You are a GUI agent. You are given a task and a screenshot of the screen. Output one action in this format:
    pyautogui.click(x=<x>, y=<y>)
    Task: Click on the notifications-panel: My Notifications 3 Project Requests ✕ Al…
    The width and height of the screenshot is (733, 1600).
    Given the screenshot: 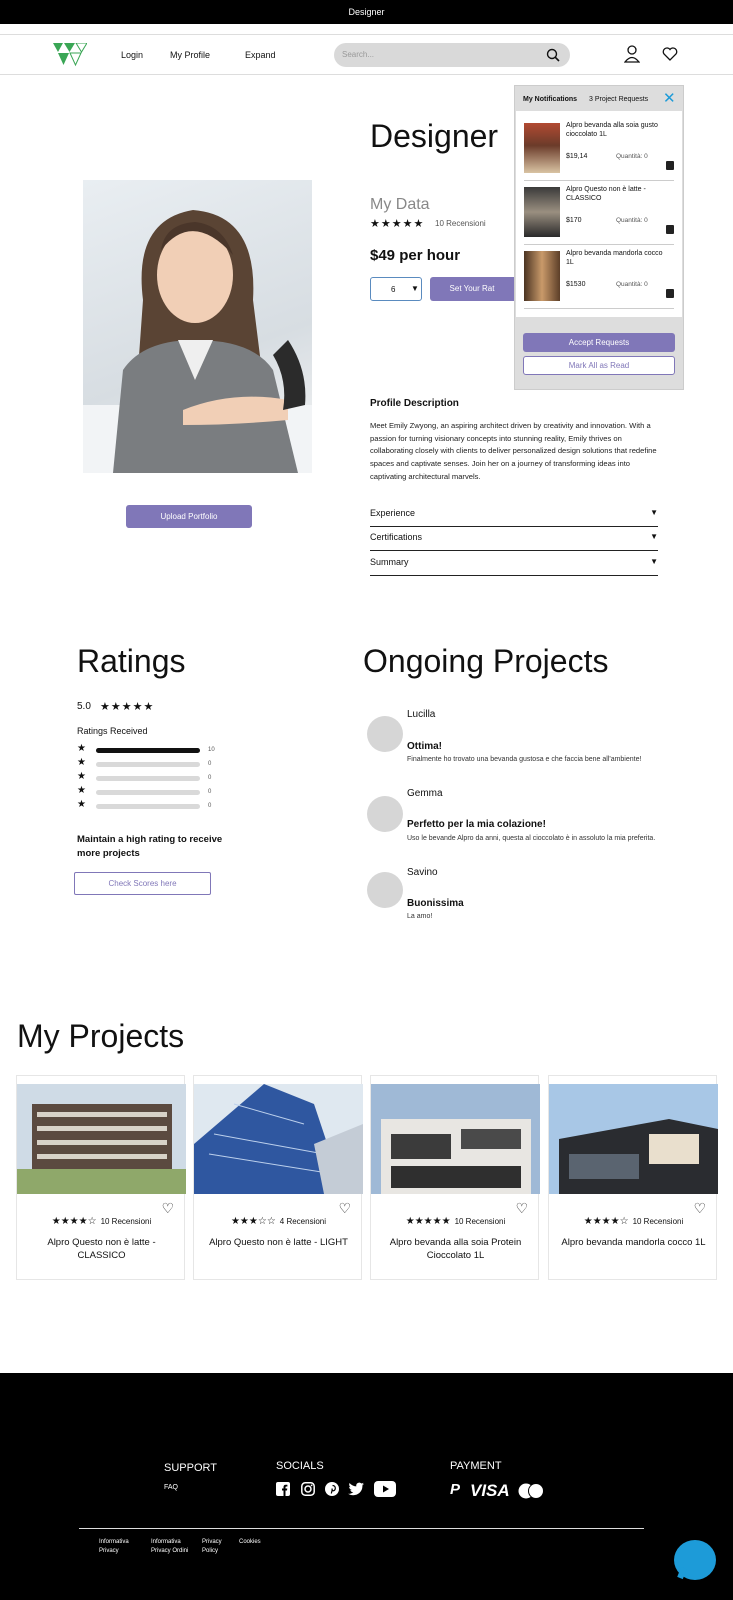 What is the action you would take?
    pyautogui.click(x=599, y=237)
    